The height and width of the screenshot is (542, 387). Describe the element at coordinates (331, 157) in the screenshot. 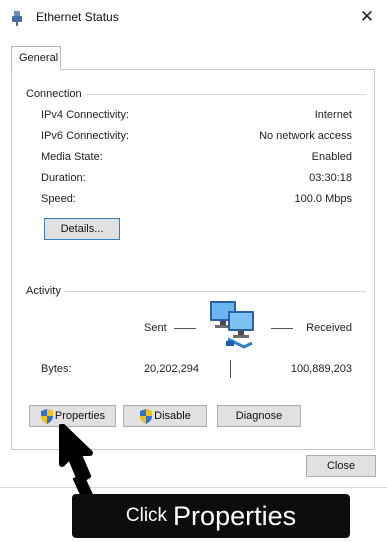

I see `media-state-value: Enabled` at that location.